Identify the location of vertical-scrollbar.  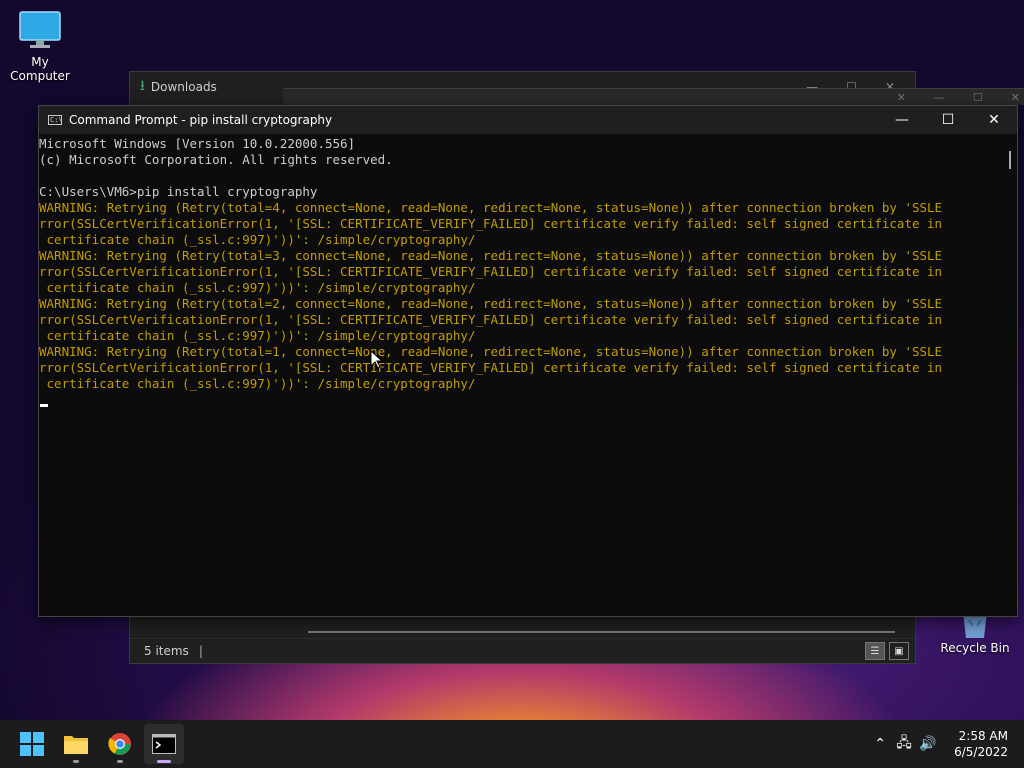
(1010, 160).